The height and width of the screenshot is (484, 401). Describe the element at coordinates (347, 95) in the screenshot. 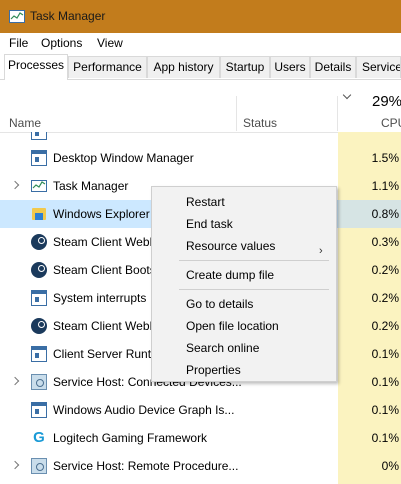

I see `sort-chevron-icon` at that location.